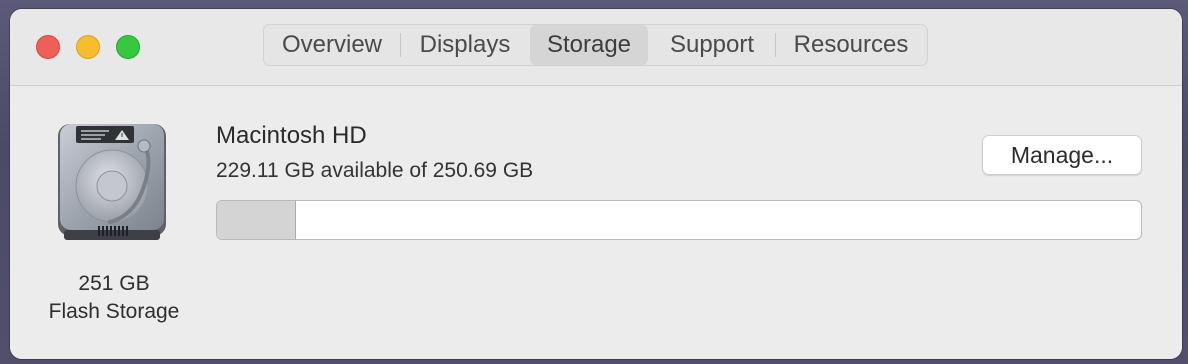 This screenshot has width=1188, height=364. Describe the element at coordinates (679, 220) in the screenshot. I see `storage-usage-bar` at that location.